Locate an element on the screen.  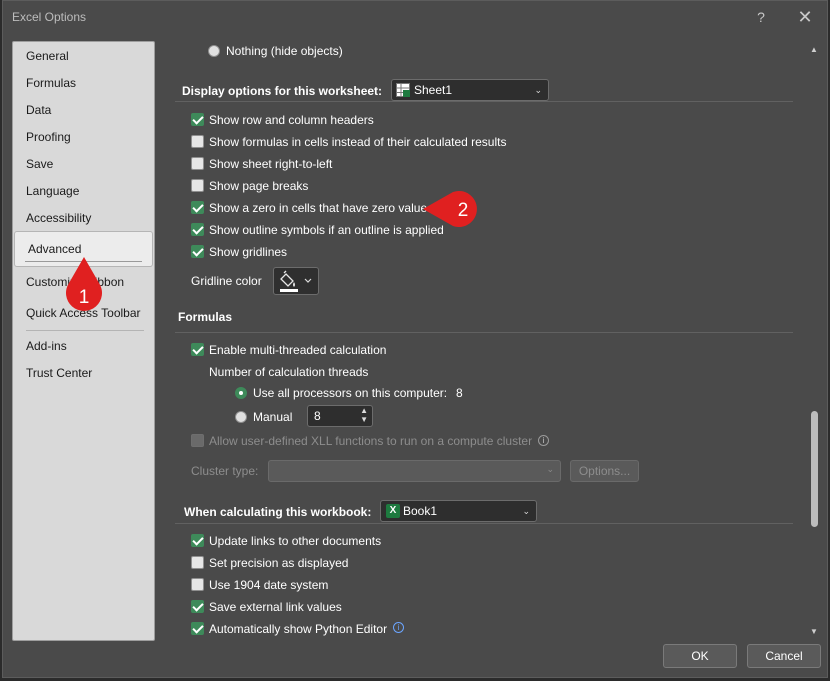
option-label: Set precision as displayed is located at coordinates (279, 563).